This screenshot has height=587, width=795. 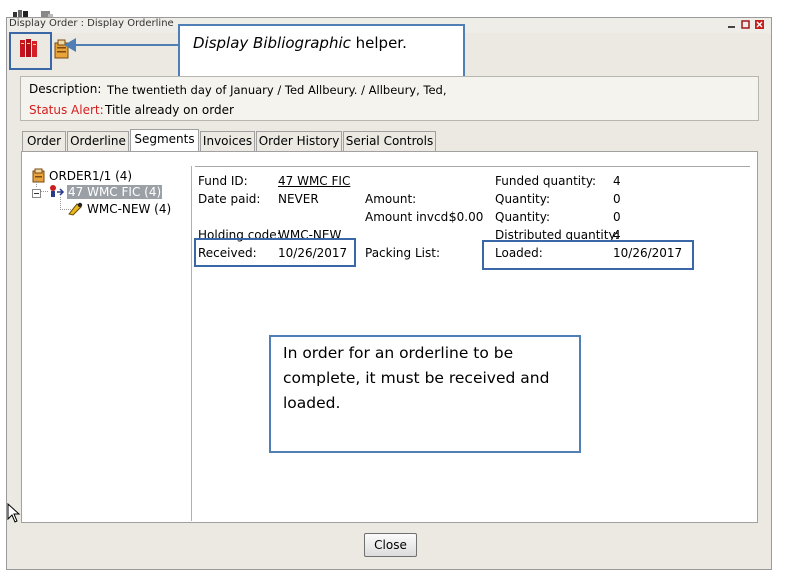 I want to click on window-title: Display Order : Display Orderline, so click(x=91, y=23).